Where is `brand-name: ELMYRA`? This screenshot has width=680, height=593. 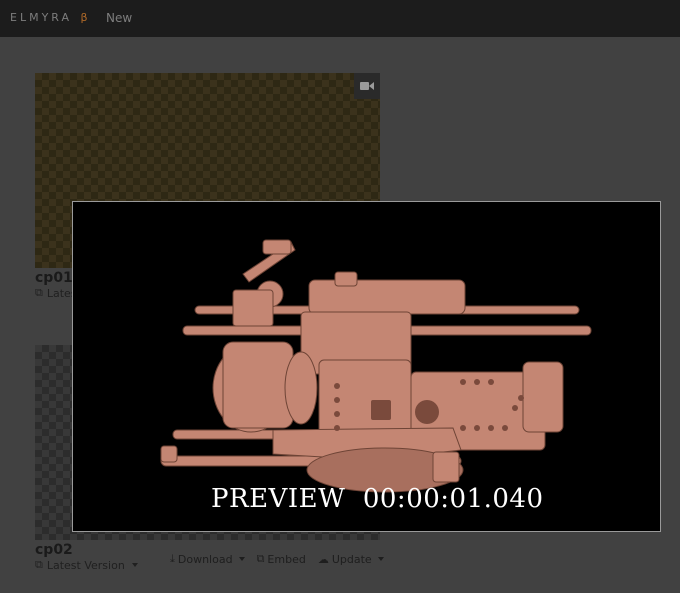
brand-name: ELMYRA is located at coordinates (41, 17).